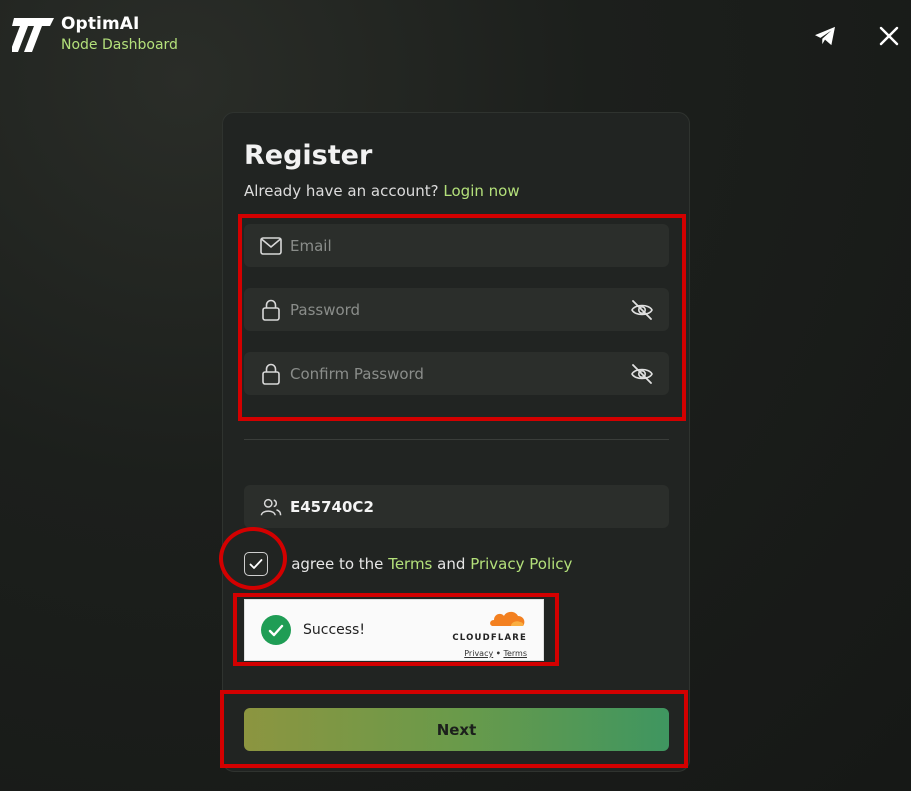 The width and height of the screenshot is (911, 791). I want to click on agree-row: I agree to the Terms and Privacy Policy, so click(408, 564).